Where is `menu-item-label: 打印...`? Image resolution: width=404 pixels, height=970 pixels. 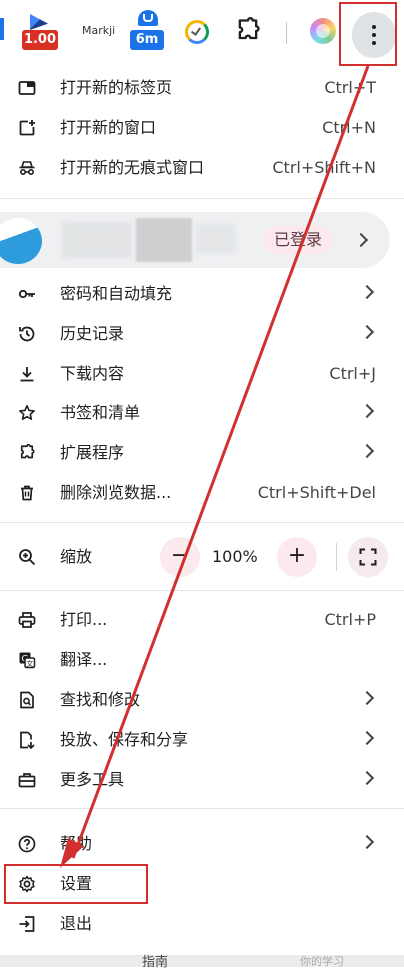 menu-item-label: 打印... is located at coordinates (84, 619).